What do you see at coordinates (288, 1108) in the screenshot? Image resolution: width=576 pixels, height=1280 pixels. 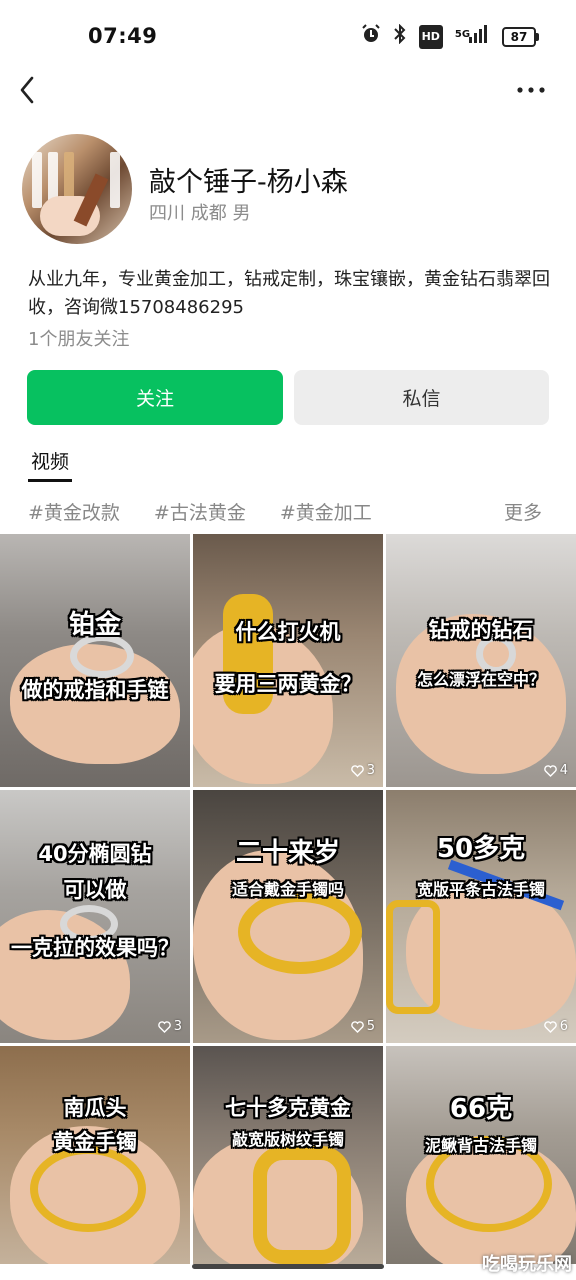 I see `video-title-line1: 七十多克黄金` at bounding box center [288, 1108].